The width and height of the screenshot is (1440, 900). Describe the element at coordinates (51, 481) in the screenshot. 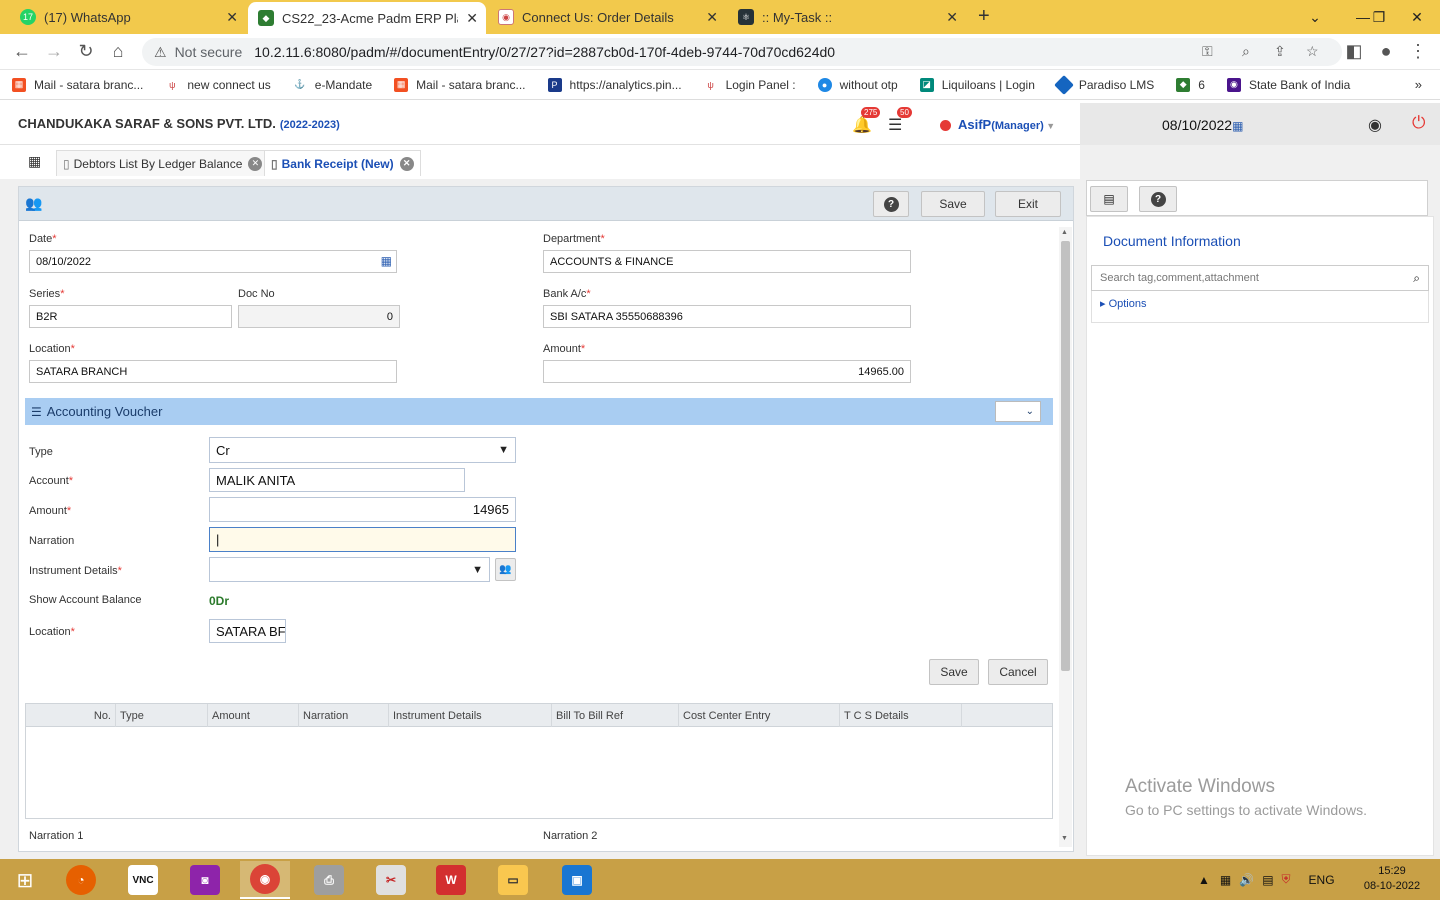

I see `account-label: Account*` at that location.